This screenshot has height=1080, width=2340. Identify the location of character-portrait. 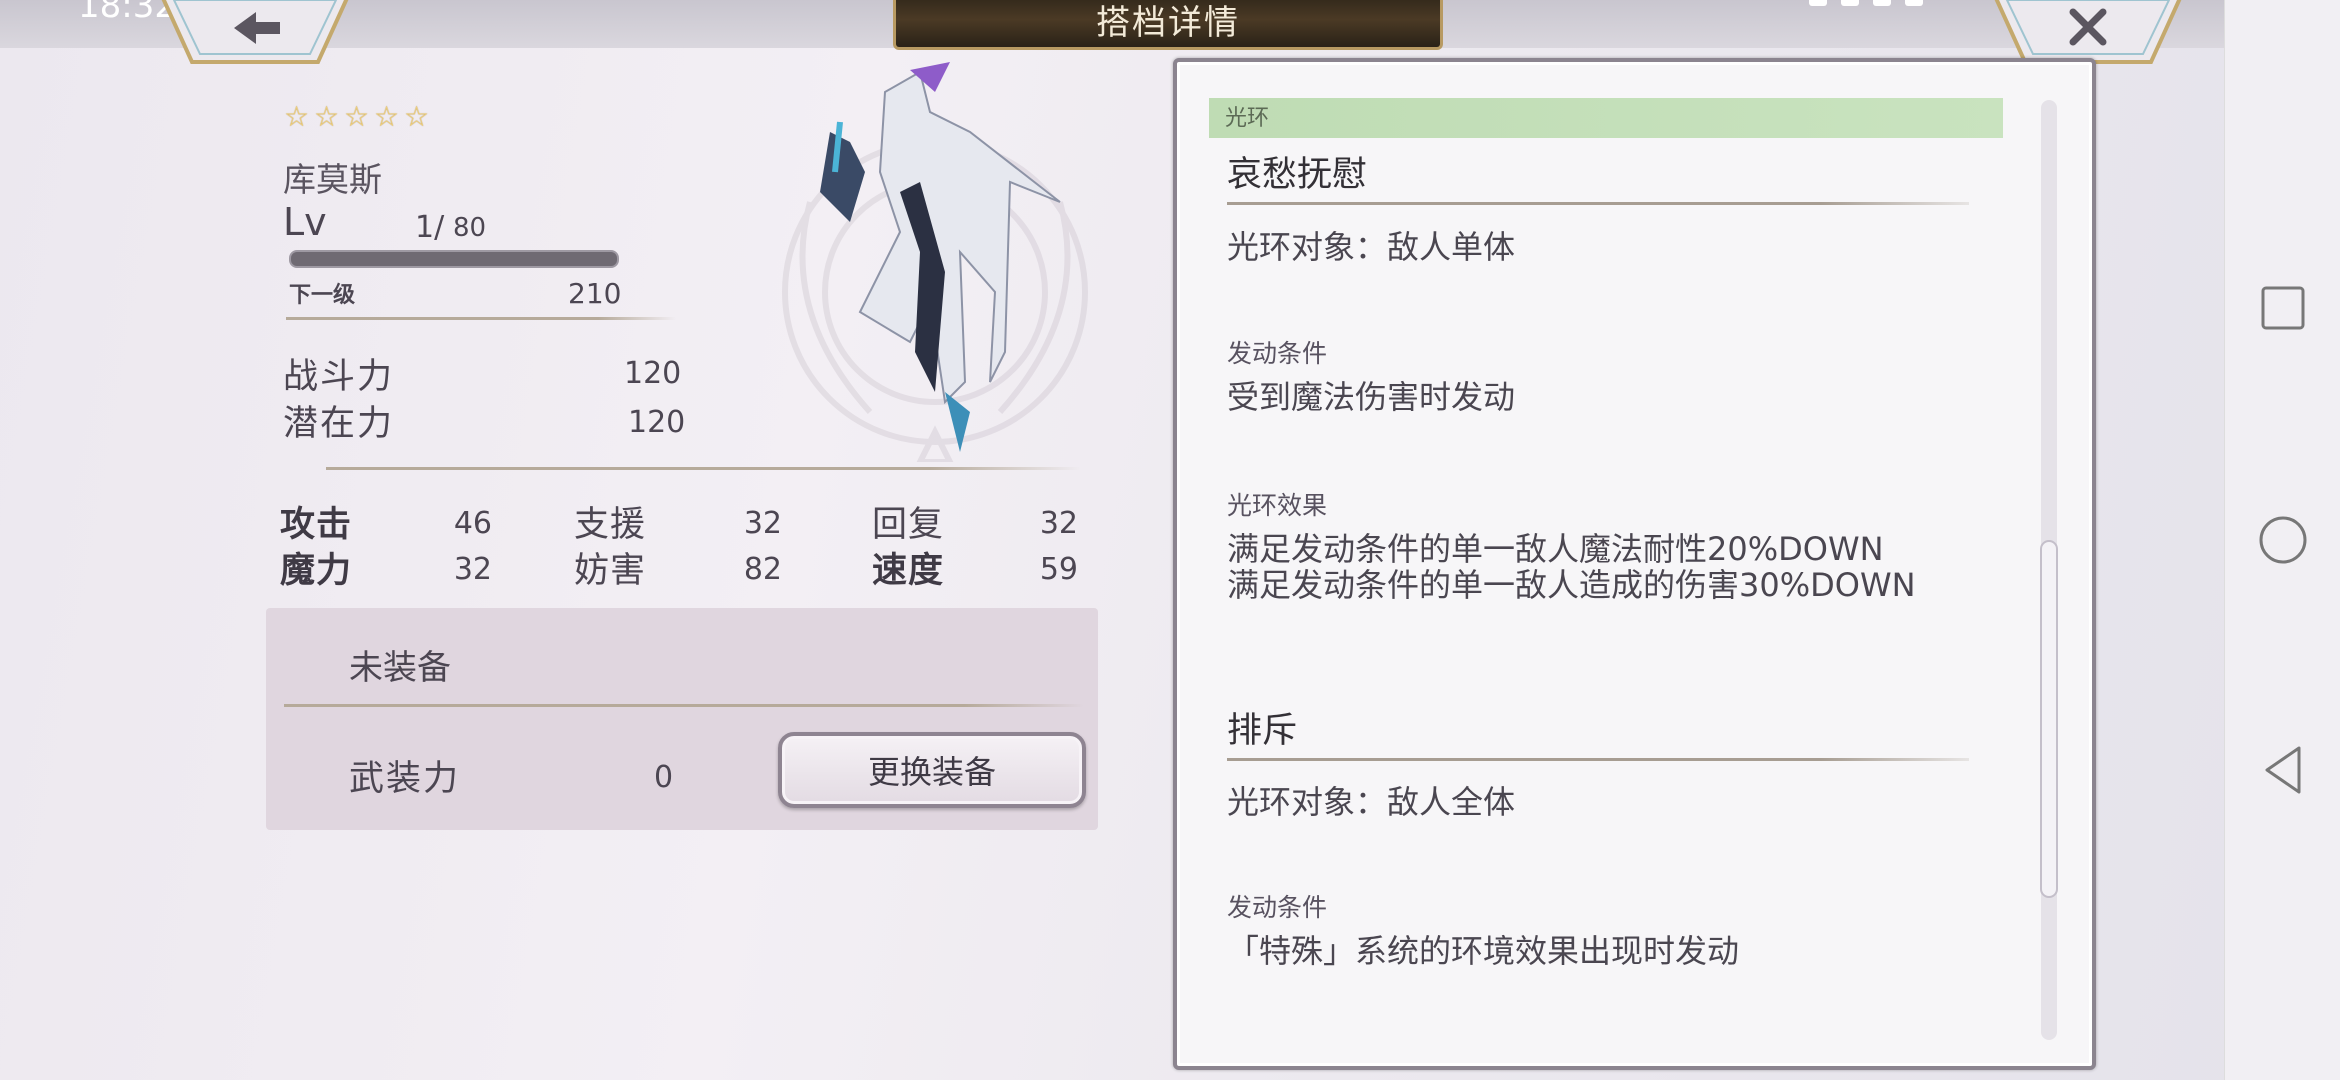
(935, 262).